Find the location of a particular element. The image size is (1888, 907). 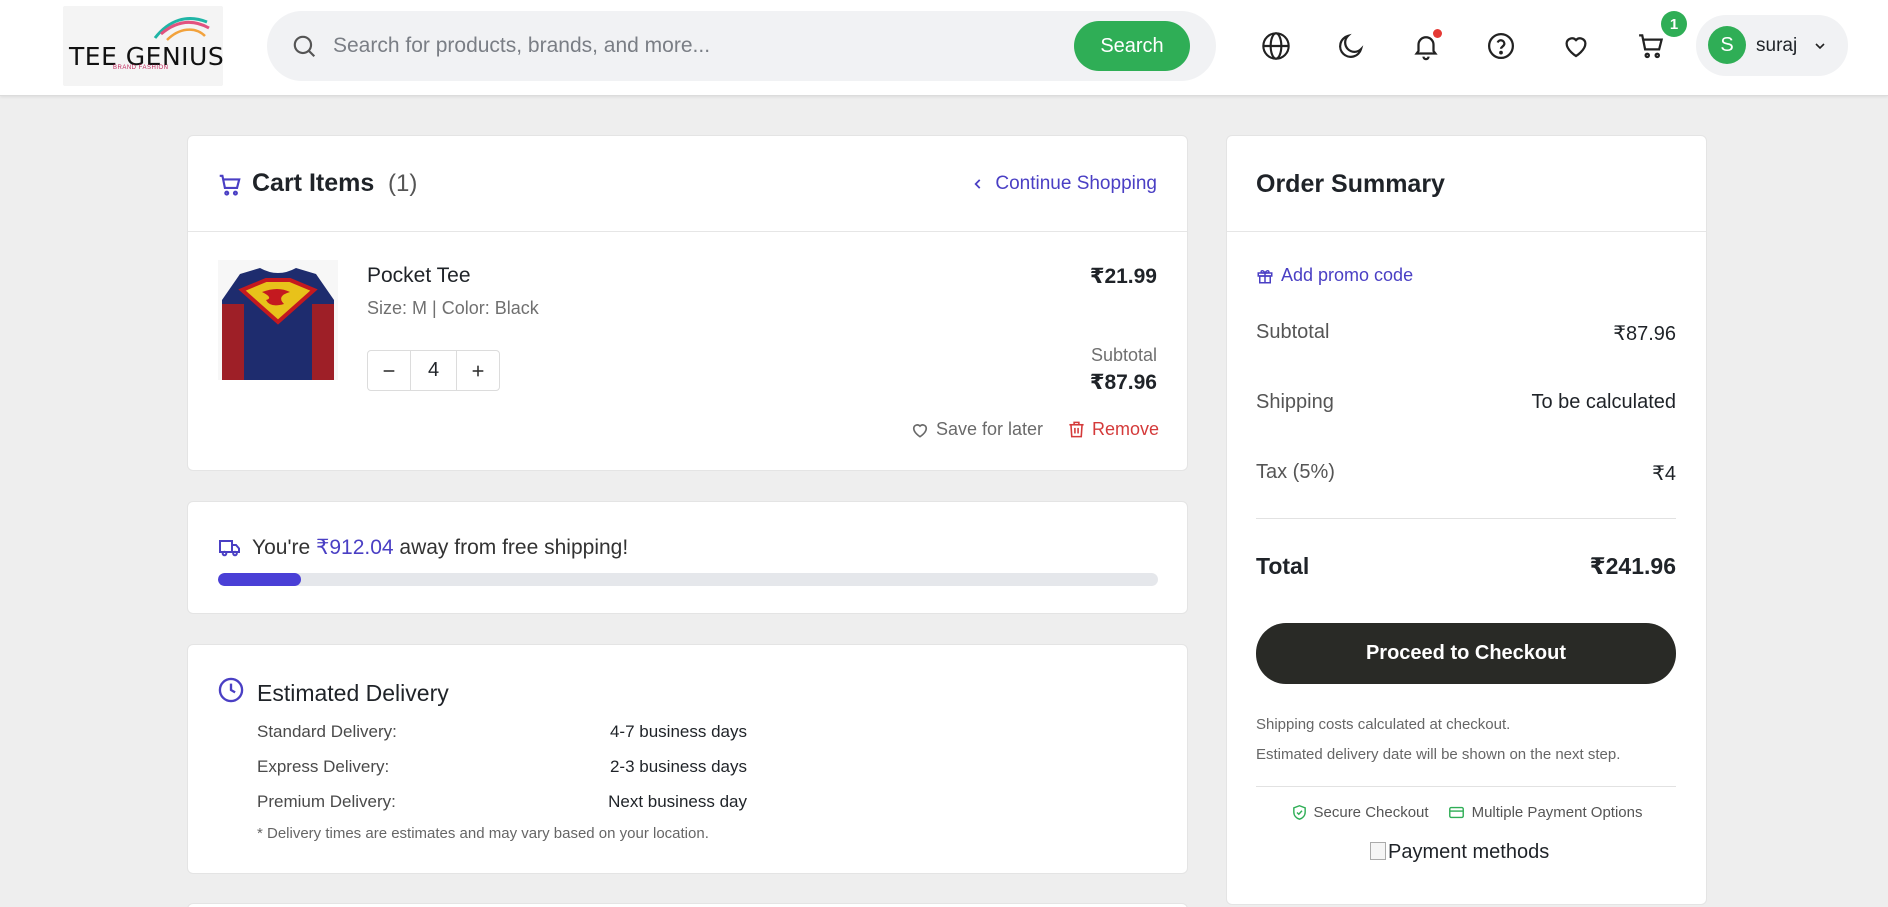

proceed-to-checkout-button: Proceed to Checkout is located at coordinates (1466, 653).